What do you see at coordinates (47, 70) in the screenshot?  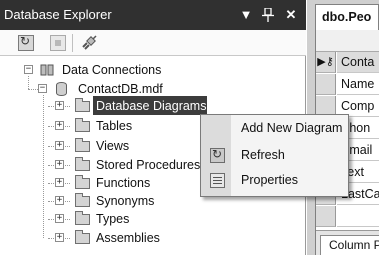 I see `data-connections-icon` at bounding box center [47, 70].